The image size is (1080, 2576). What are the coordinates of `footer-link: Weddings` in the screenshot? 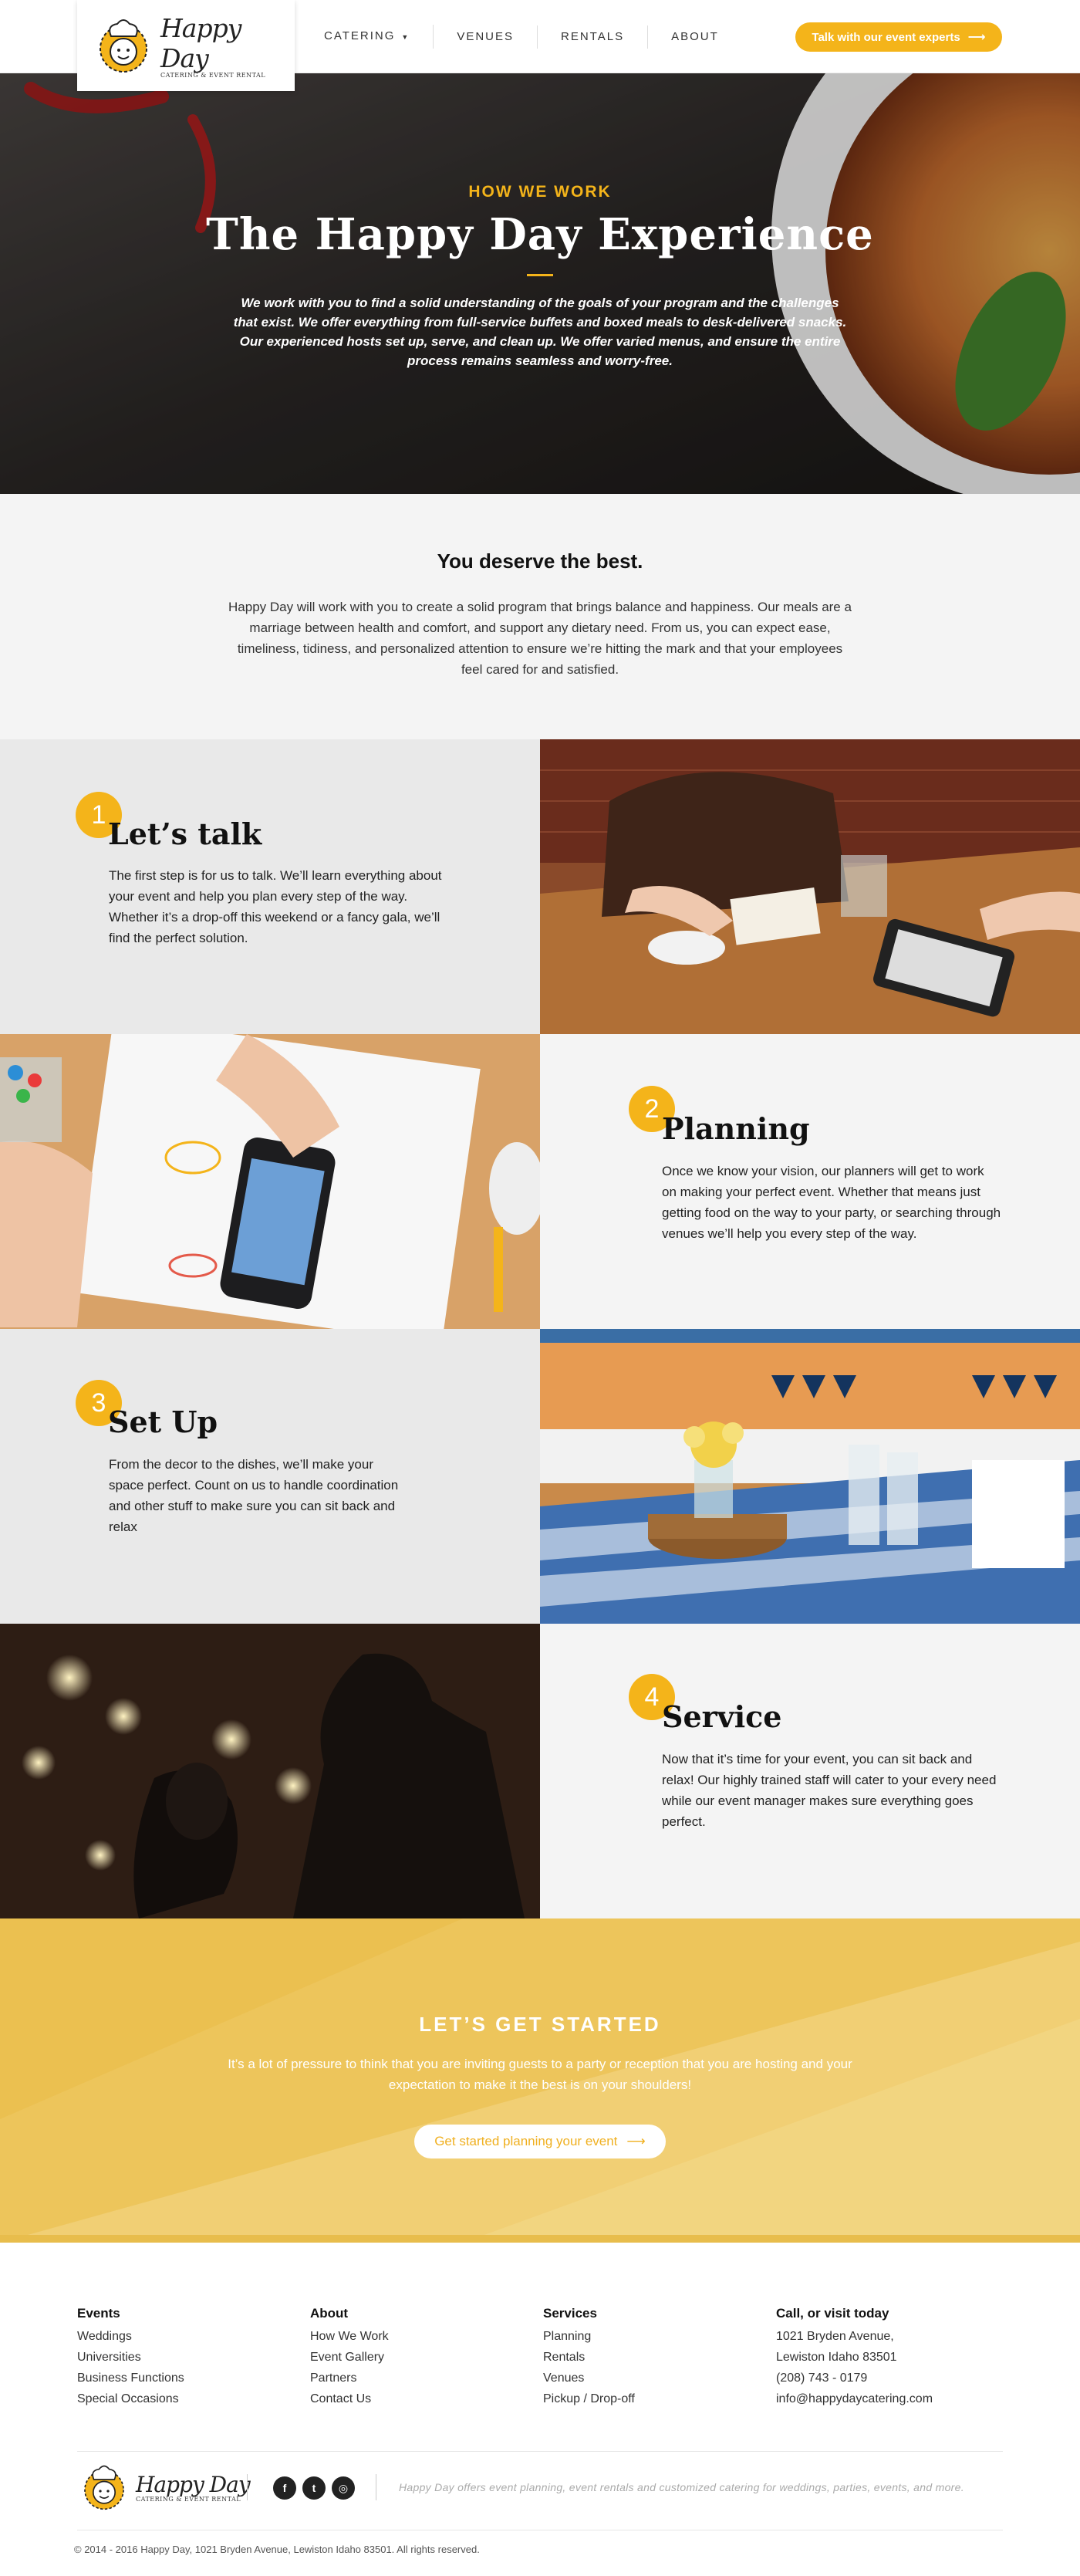 It's located at (194, 2336).